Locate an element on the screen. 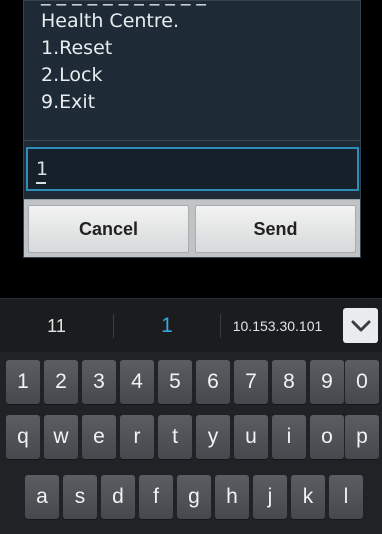 The height and width of the screenshot is (534, 382). suggestion-2: 1 is located at coordinates (167, 326).